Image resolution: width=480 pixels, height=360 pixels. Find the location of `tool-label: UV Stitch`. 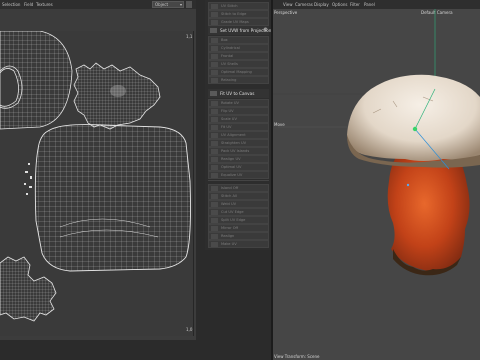

tool-label: UV Stitch is located at coordinates (229, 6).